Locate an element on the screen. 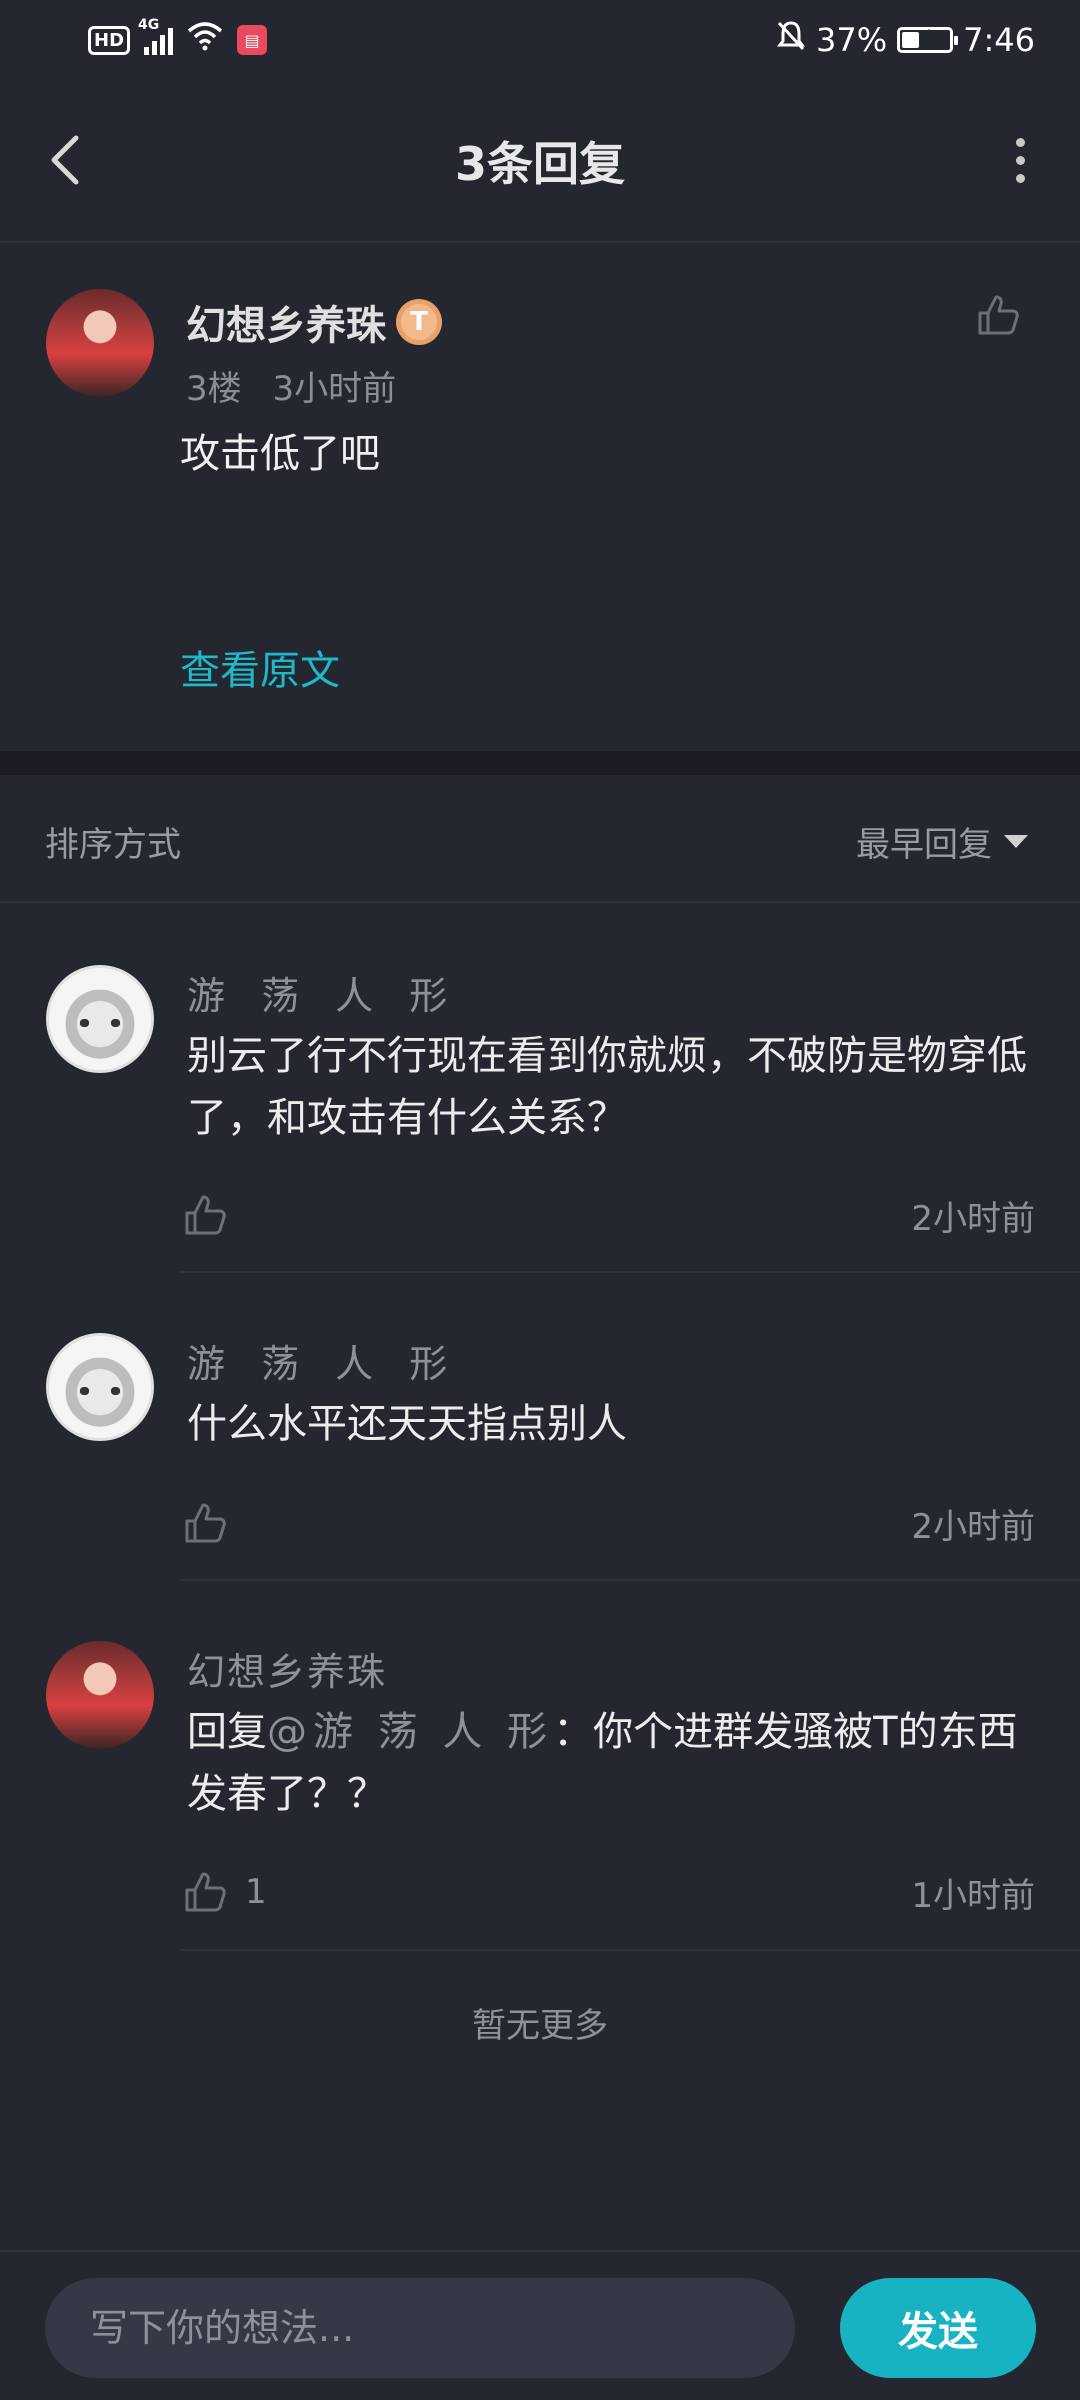  section-divider is located at coordinates (540, 763).